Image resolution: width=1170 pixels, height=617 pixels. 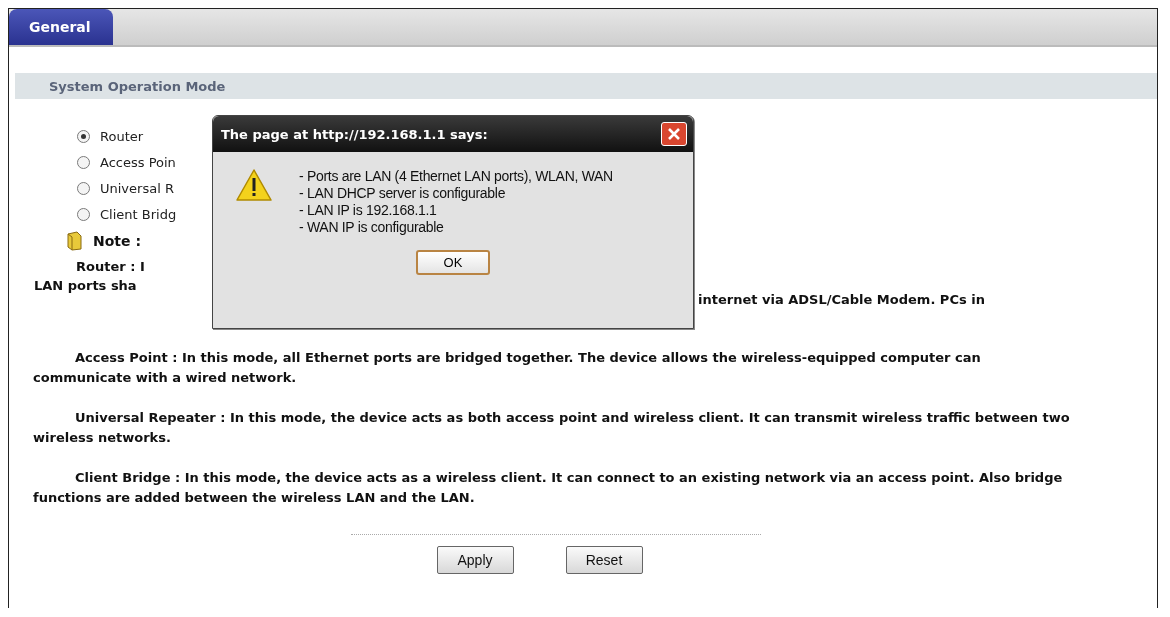 What do you see at coordinates (604, 560) in the screenshot?
I see `reset-button: Reset` at bounding box center [604, 560].